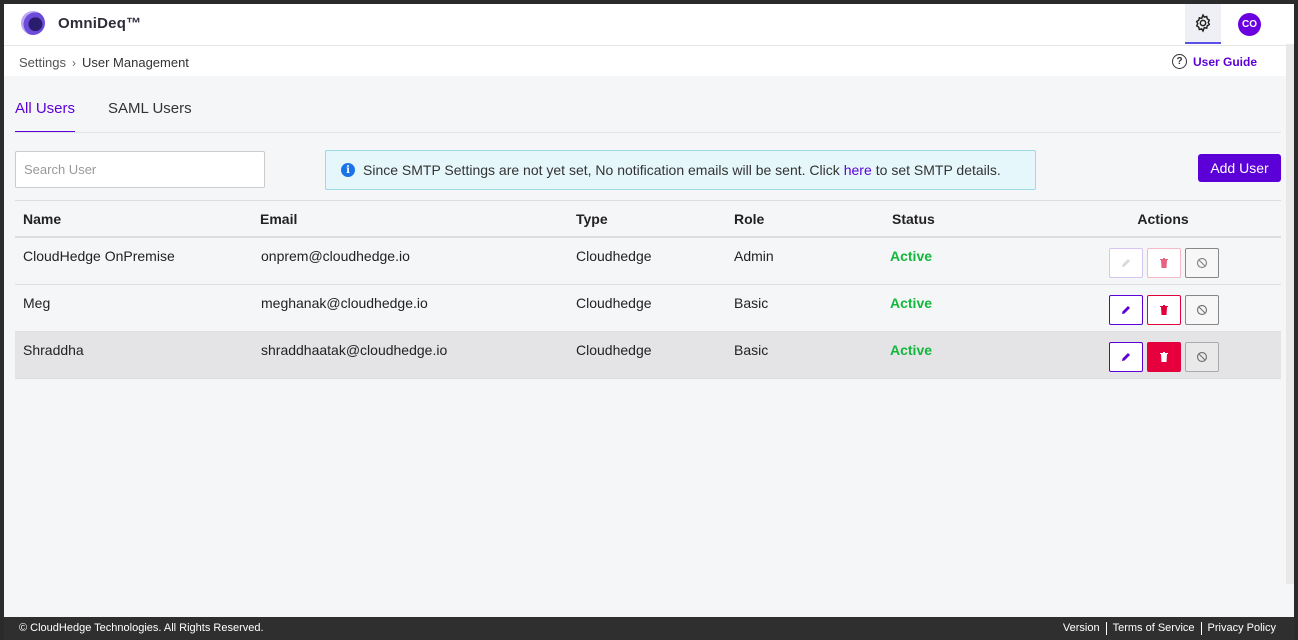  What do you see at coordinates (754, 256) in the screenshot?
I see `cell-role: Admin` at bounding box center [754, 256].